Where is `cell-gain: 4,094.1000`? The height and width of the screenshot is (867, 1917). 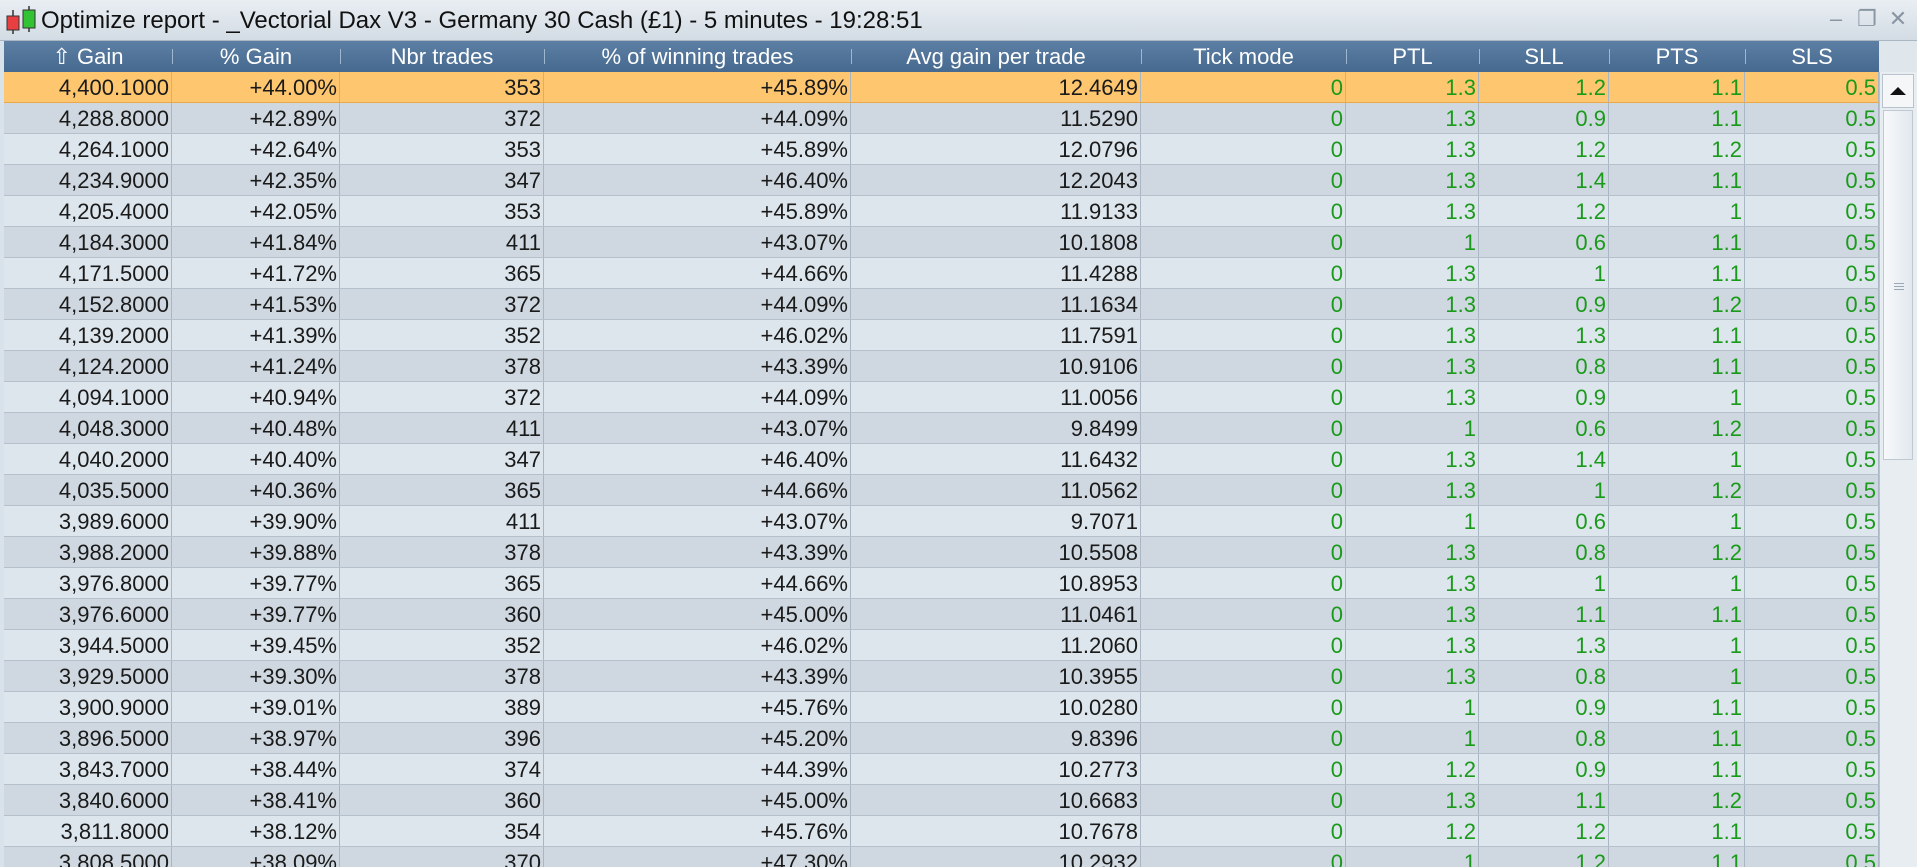 cell-gain: 4,094.1000 is located at coordinates (88, 397).